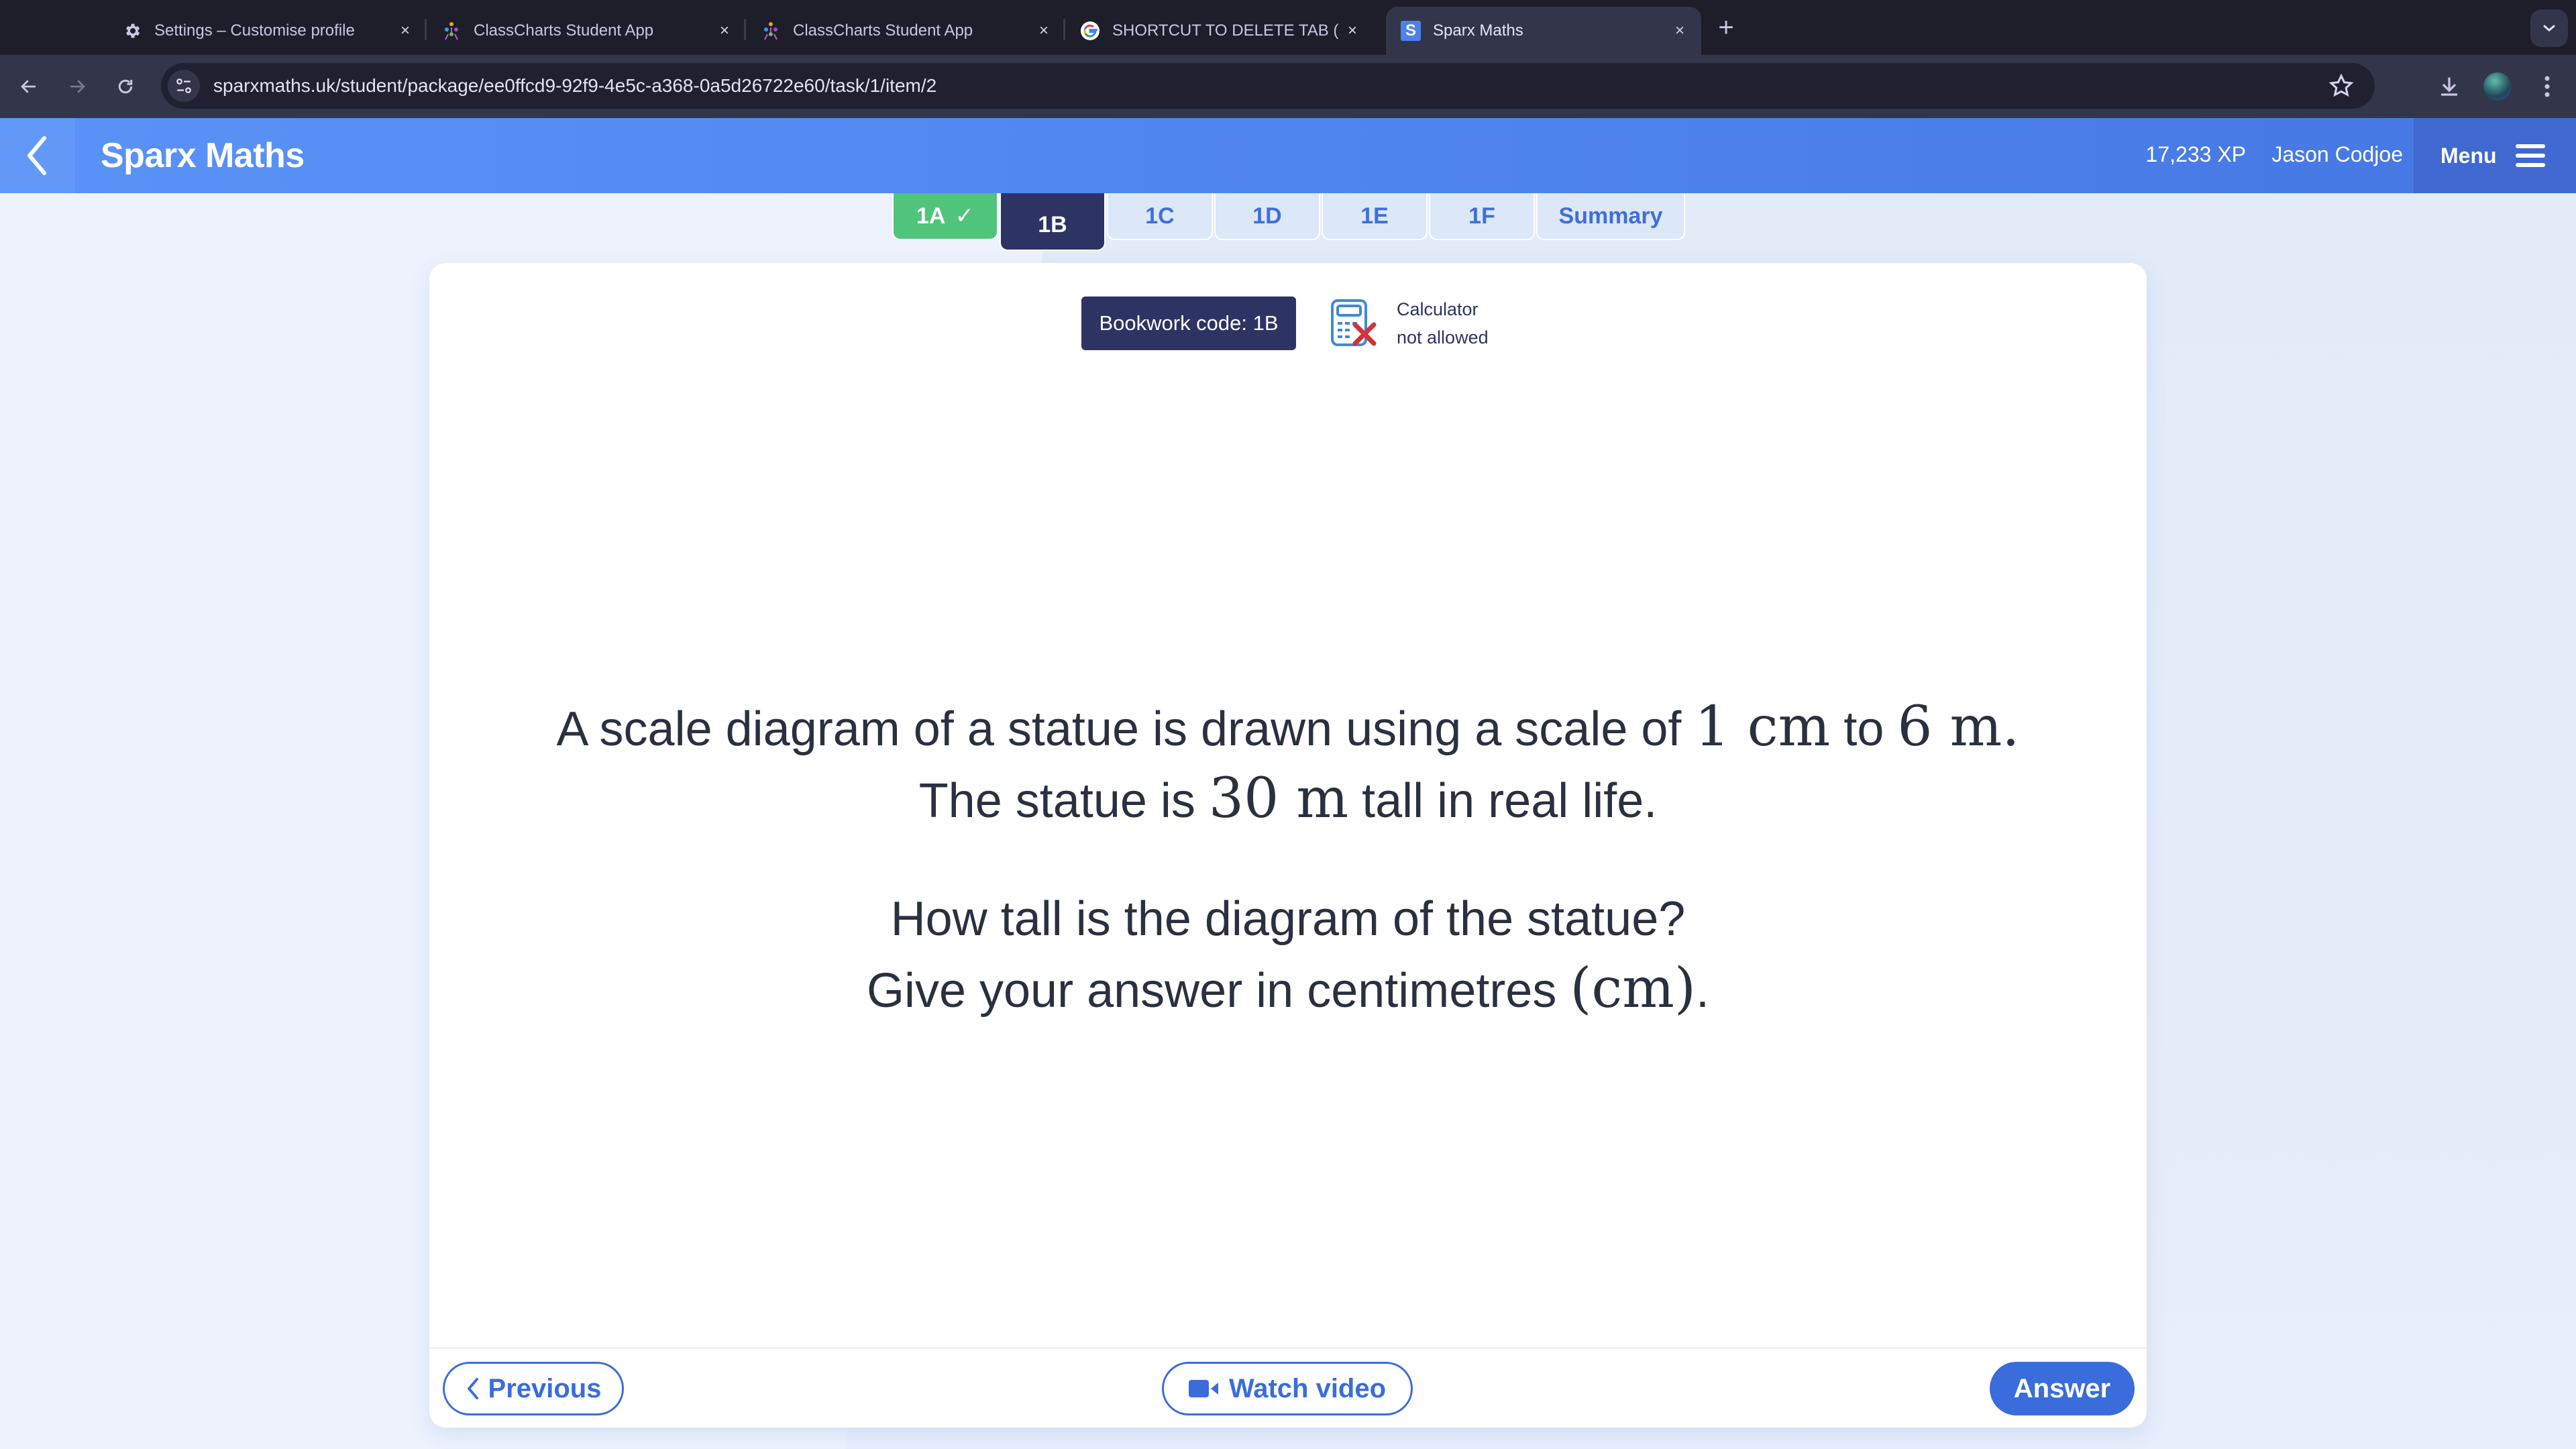  What do you see at coordinates (254, 30) in the screenshot?
I see `tab-title: Settings – Customise profile` at bounding box center [254, 30].